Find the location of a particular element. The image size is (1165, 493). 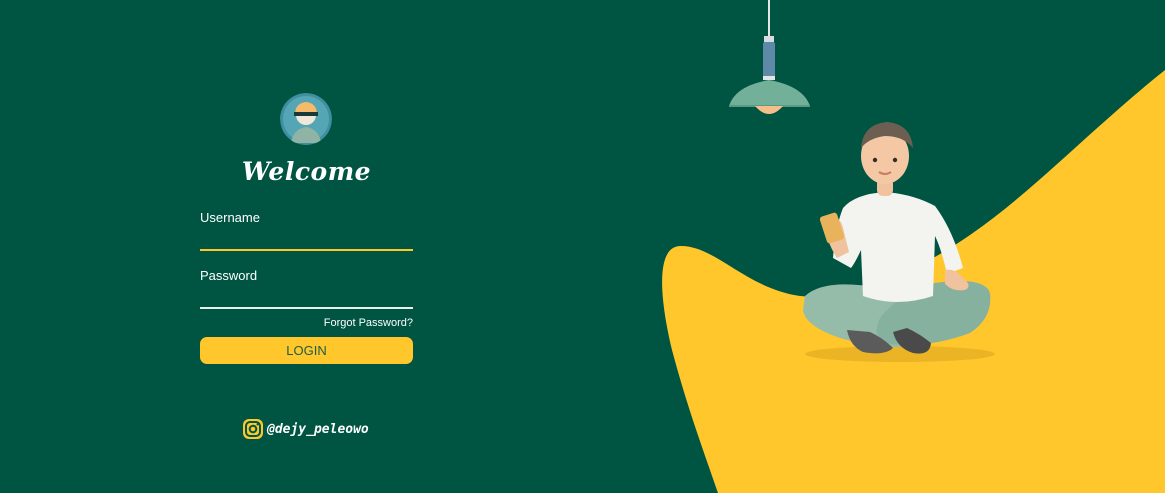

password-label: Password is located at coordinates (229, 275).